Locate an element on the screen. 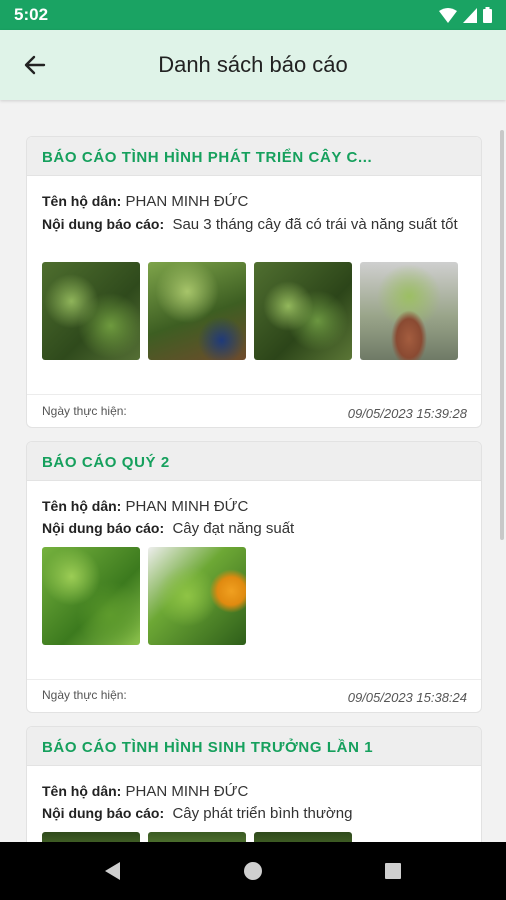 This screenshot has height=900, width=506. content-value: Cây phát triển bình thường is located at coordinates (262, 813).